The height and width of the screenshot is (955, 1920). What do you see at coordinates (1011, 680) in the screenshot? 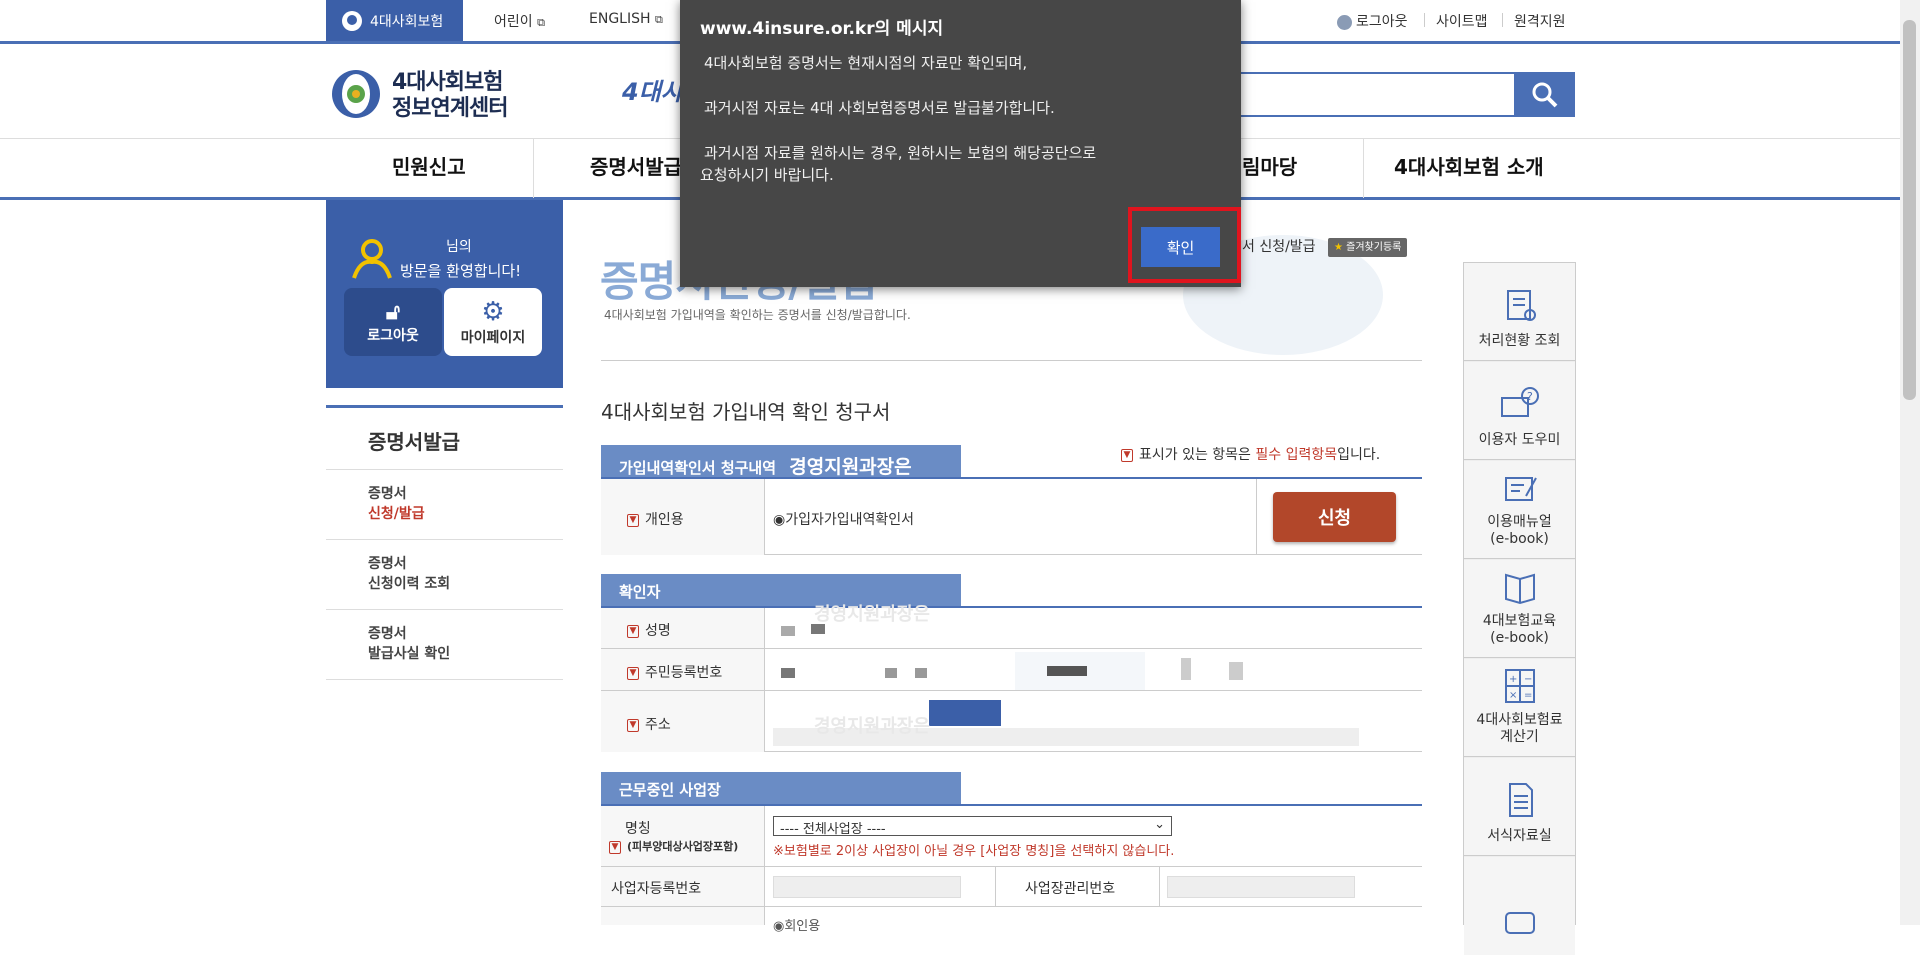
I see `verifier-table: ▼ 성명 ▼ 주민등록번호 ▼ 주소` at bounding box center [1011, 680].